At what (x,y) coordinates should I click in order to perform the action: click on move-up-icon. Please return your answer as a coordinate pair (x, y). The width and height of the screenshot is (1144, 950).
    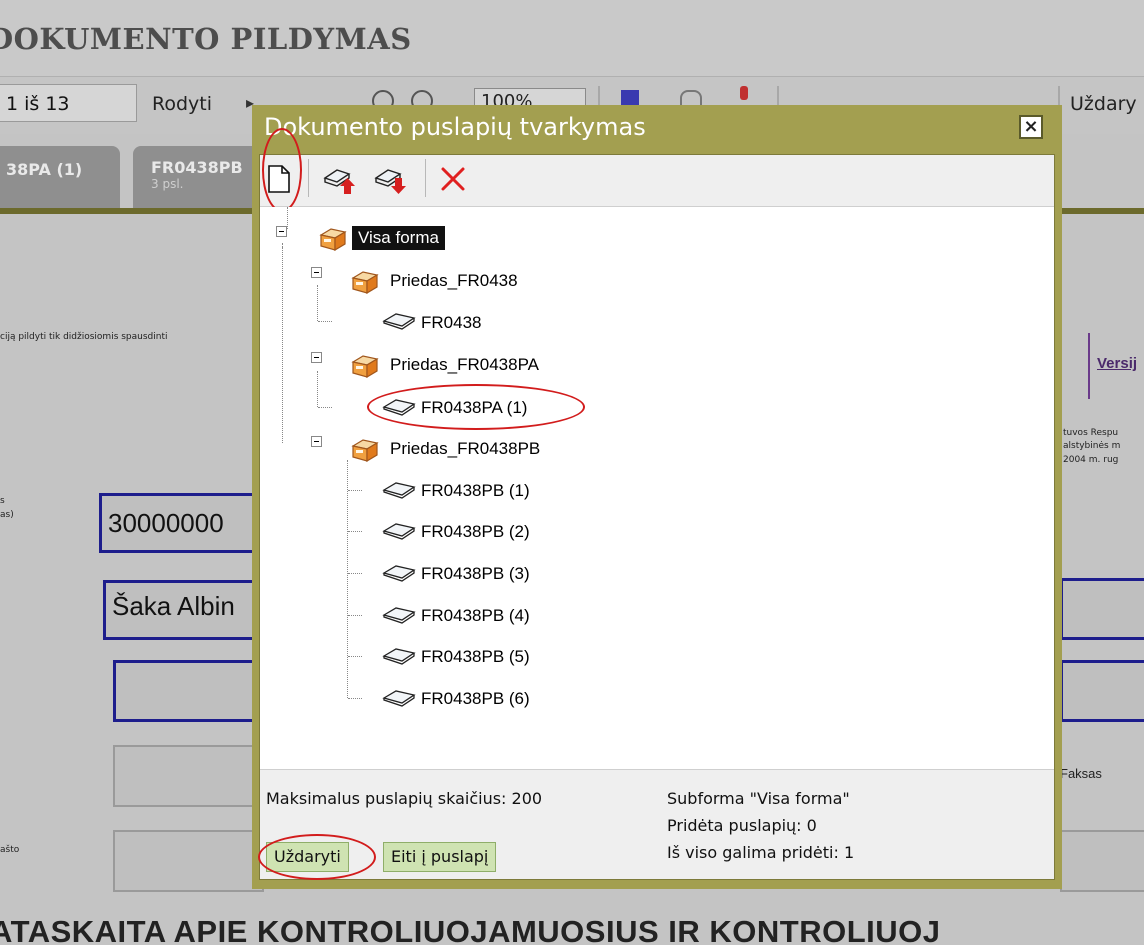
    Looking at the image, I should click on (340, 181).